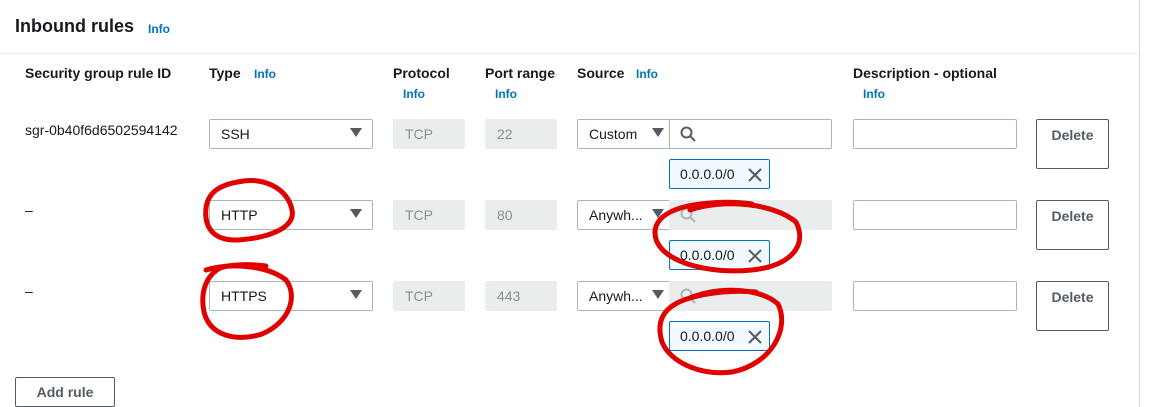 This screenshot has height=407, width=1149. What do you see at coordinates (414, 94) in the screenshot?
I see `protocol-info-link: Info` at bounding box center [414, 94].